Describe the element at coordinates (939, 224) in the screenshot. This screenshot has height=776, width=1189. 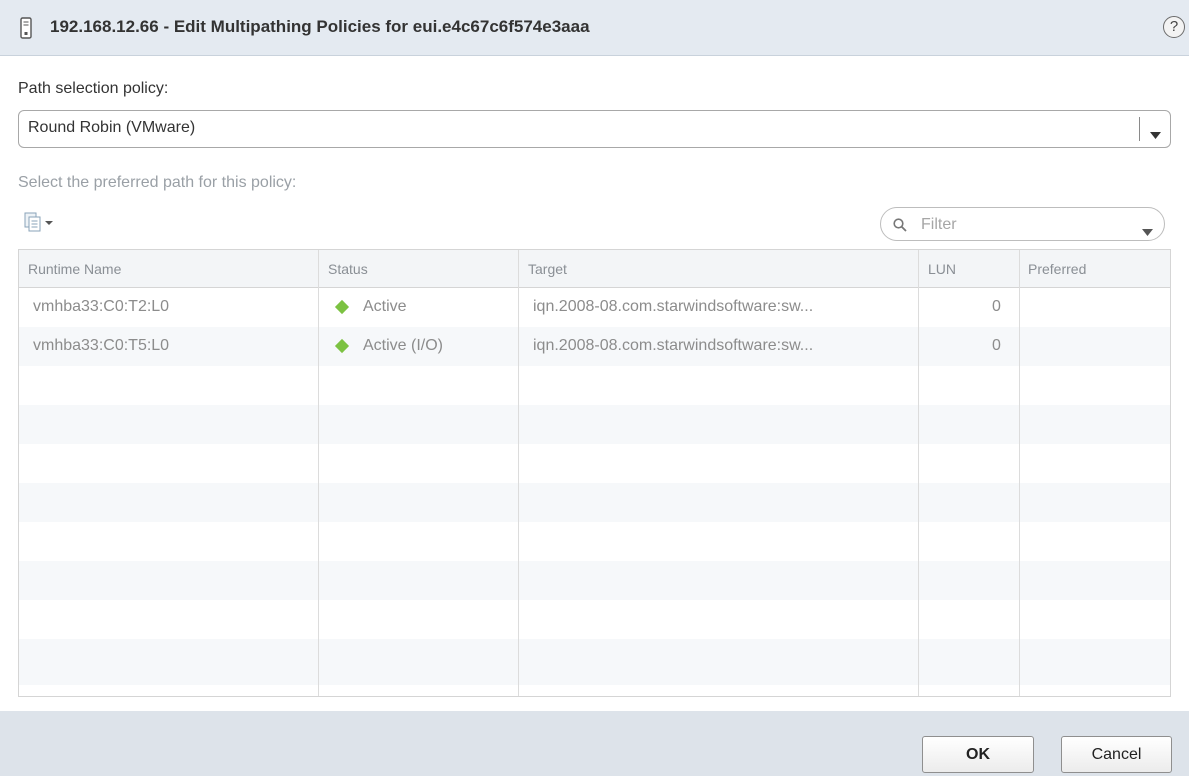
I see `filter-placeholder: Filter` at that location.